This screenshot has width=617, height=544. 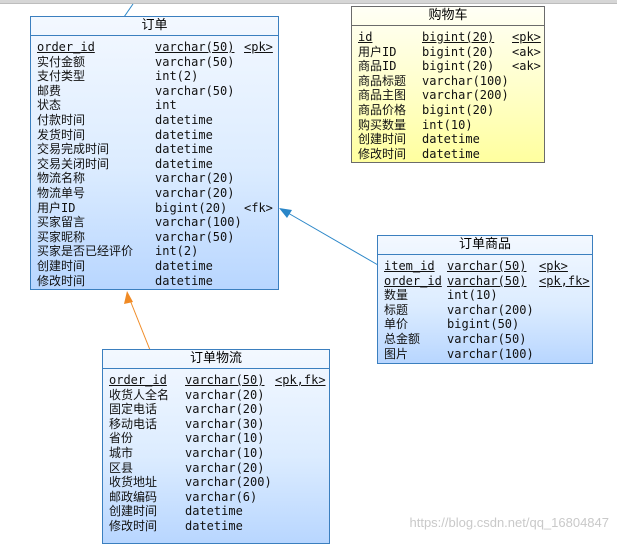 I want to click on entity-row: 购买数量 int(10), so click(x=448, y=125).